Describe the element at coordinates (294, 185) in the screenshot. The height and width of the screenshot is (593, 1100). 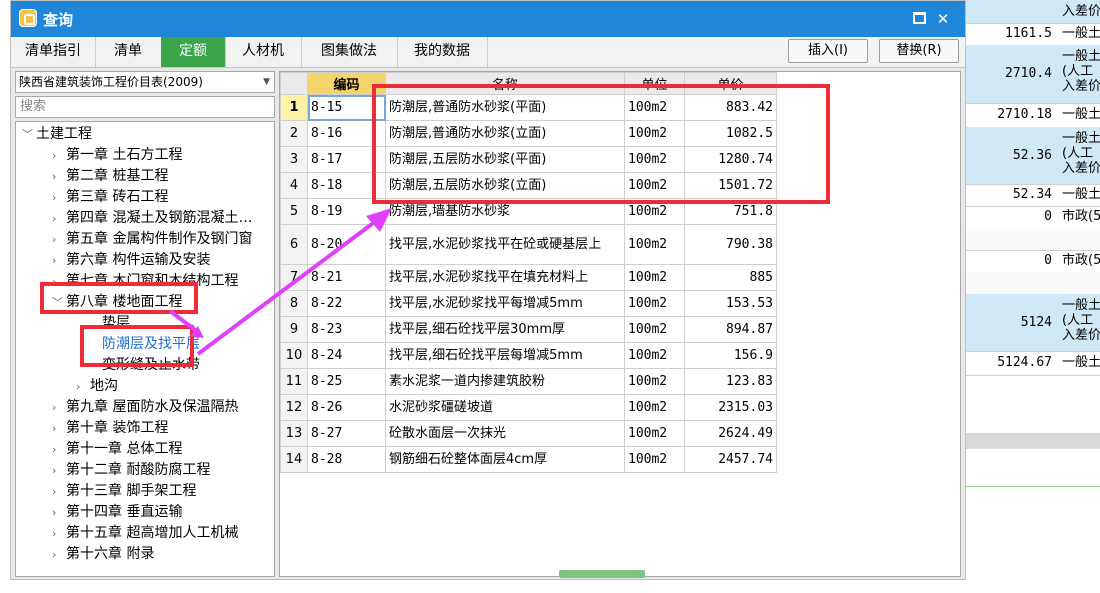
I see `row-number: 4` at that location.